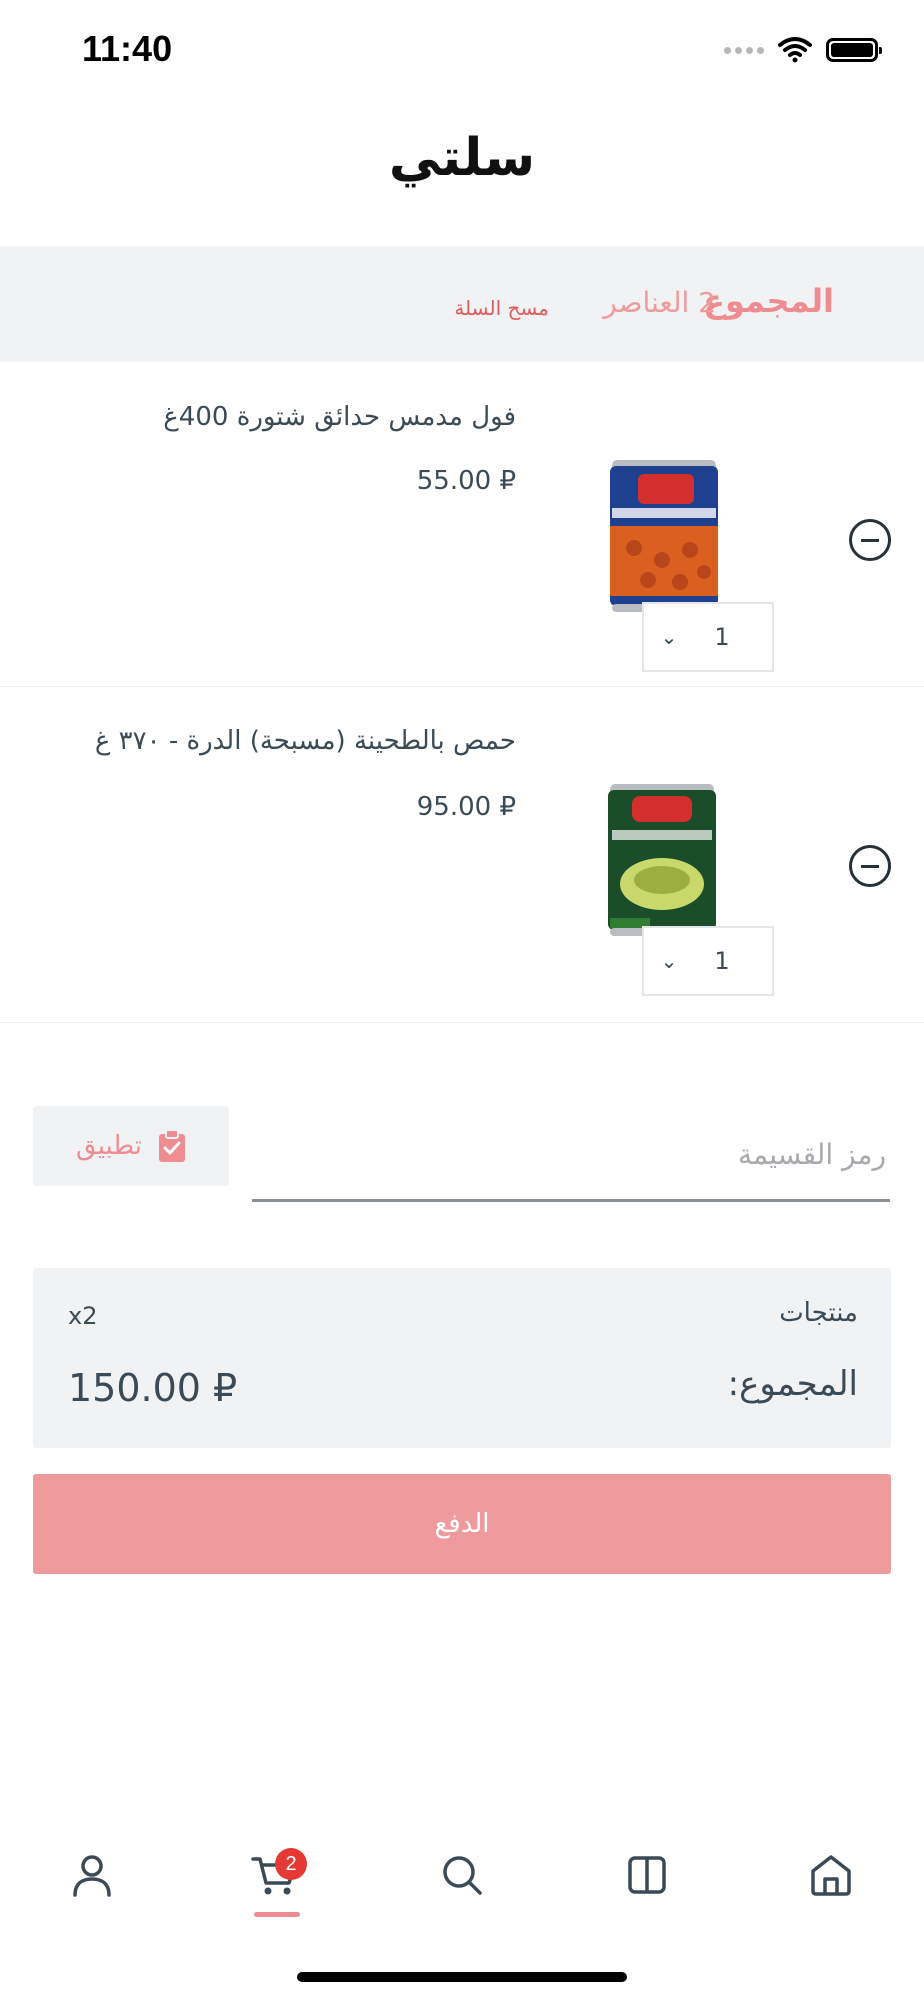 Image resolution: width=924 pixels, height=2000 pixels. I want to click on tab-search, so click(462, 1875).